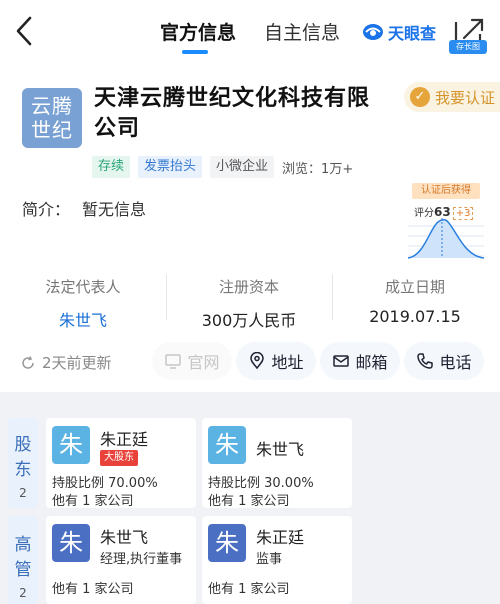 This screenshot has width=500, height=604. I want to click on executive-position: 监事, so click(269, 559).